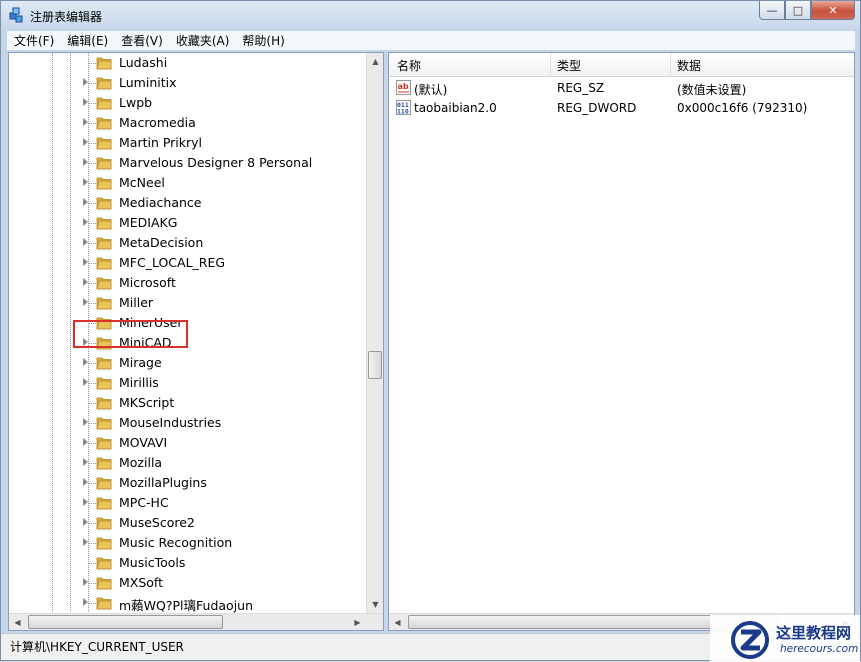  Describe the element at coordinates (431, 40) in the screenshot. I see `menu-bar: 文件(F) 编辑(E) 查看(V) 收藏夹(A) 帮助(H)` at that location.